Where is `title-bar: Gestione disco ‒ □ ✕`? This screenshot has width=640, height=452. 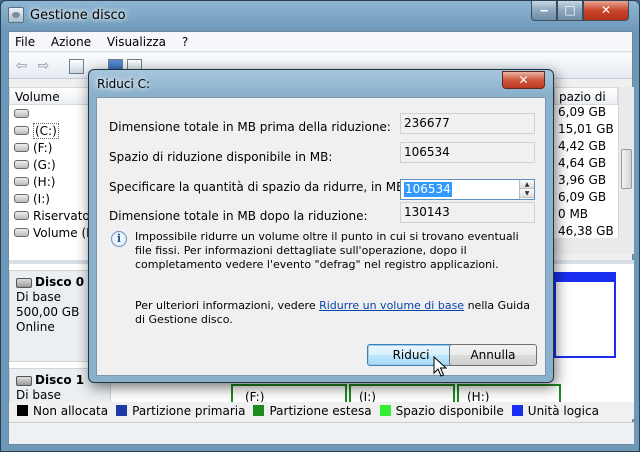 title-bar: Gestione disco ‒ □ ✕ is located at coordinates (320, 15).